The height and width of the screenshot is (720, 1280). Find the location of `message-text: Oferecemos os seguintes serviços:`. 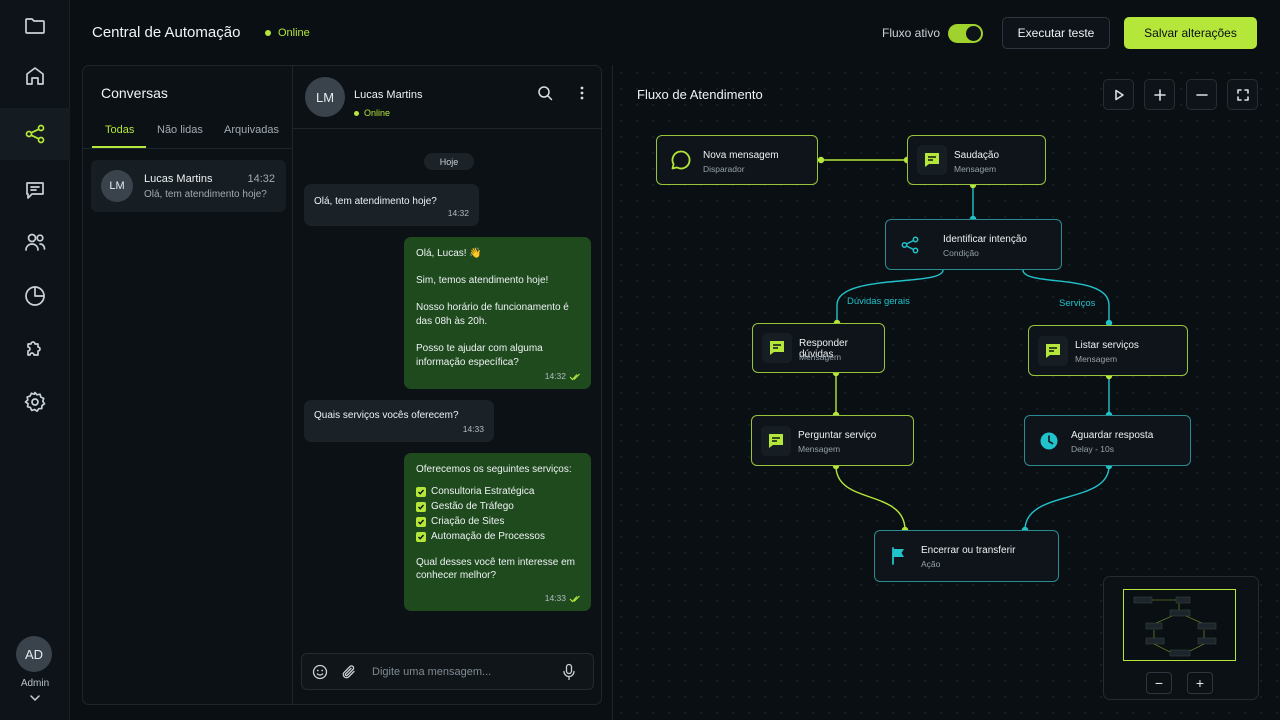

message-text: Oferecemos os seguintes serviços: is located at coordinates (494, 469).